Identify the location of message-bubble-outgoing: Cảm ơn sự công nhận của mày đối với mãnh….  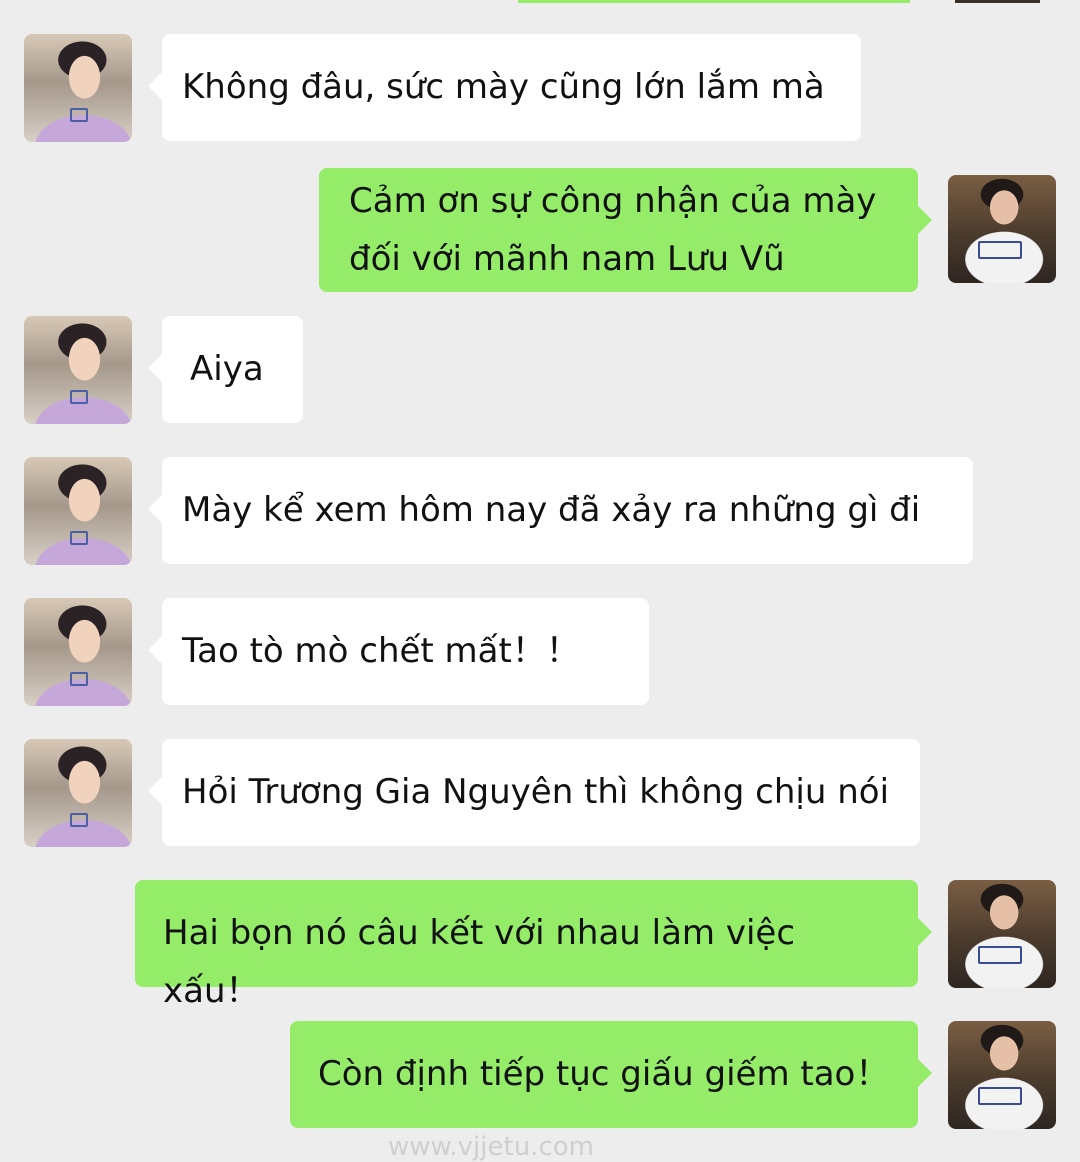
(625, 230).